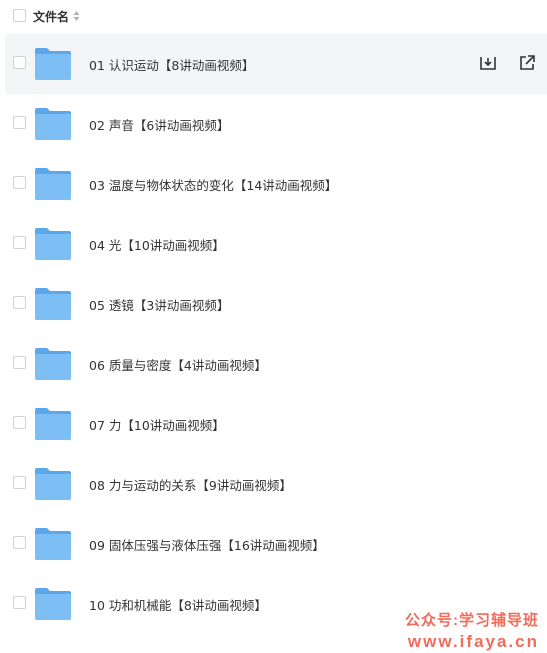 This screenshot has width=547, height=653. What do you see at coordinates (157, 244) in the screenshot?
I see `file-name: 04 光【10讲动画视频】` at bounding box center [157, 244].